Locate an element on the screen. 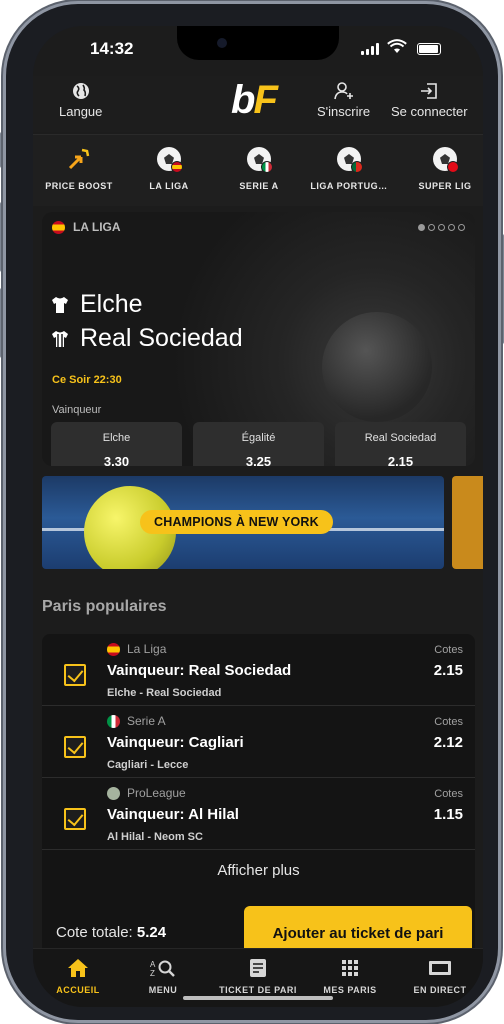 This screenshot has width=504, height=1024. kickoff-time: Ce Soir 22:30 is located at coordinates (87, 380).